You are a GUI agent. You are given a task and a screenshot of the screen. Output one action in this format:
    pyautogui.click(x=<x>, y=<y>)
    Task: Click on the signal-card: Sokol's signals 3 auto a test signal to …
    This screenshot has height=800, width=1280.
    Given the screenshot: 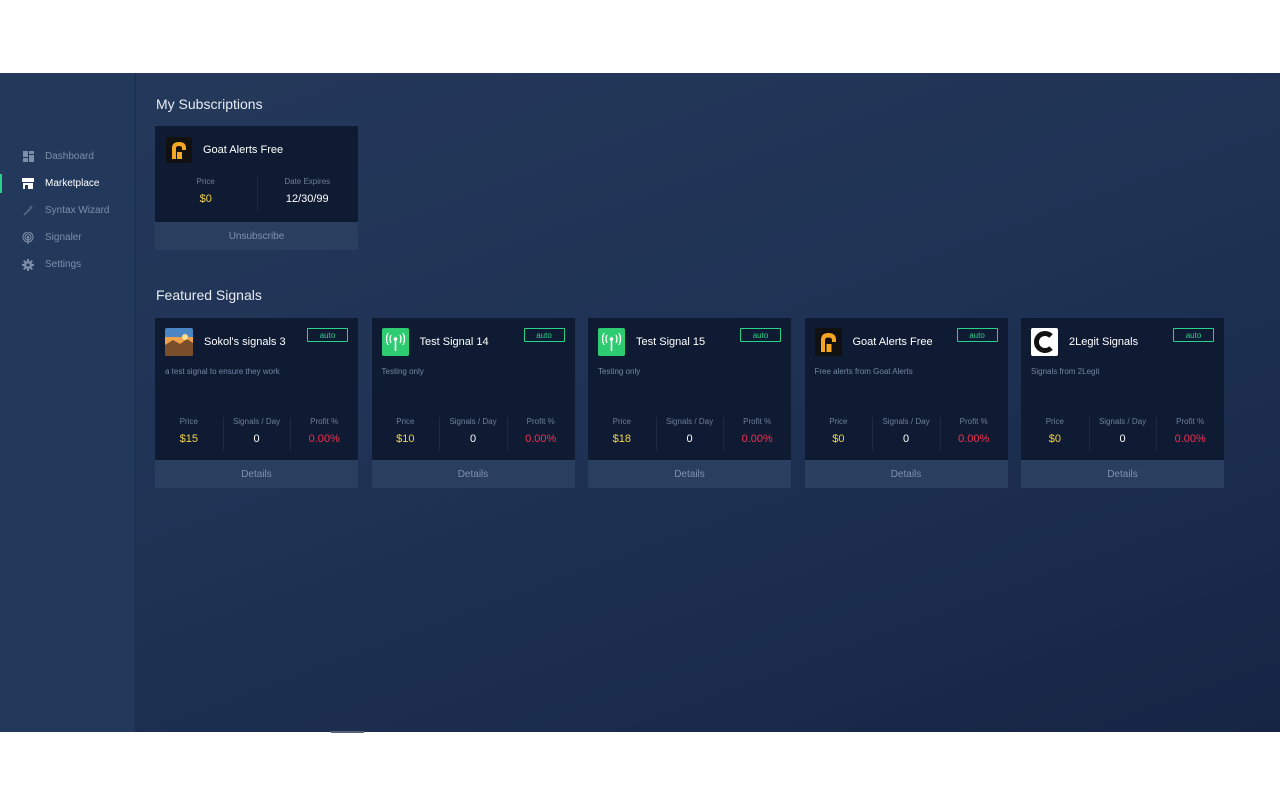 What is the action you would take?
    pyautogui.click(x=256, y=403)
    